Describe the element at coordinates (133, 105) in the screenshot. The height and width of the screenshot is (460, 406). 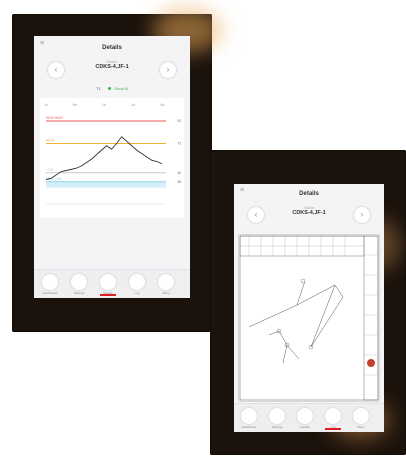
I see `x-tick-label: 1d` at that location.